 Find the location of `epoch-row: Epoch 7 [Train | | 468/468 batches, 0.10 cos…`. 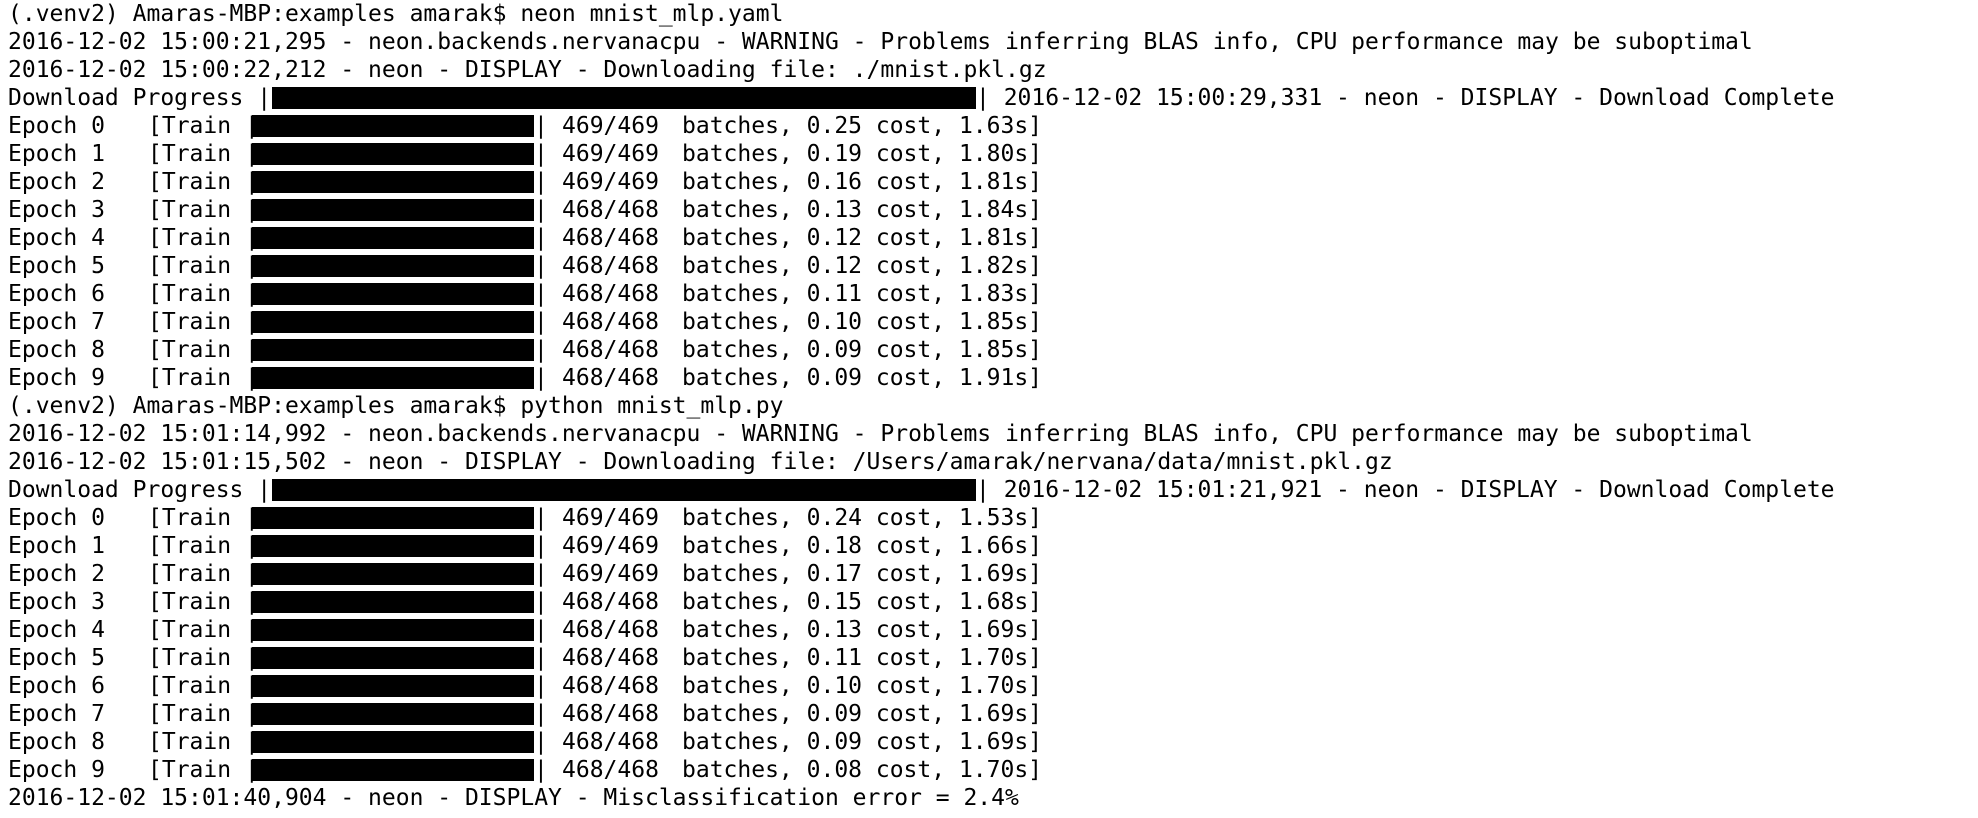

epoch-row: Epoch 7 [Train | | 468/468 batches, 0.10 cos… is located at coordinates (989, 322).